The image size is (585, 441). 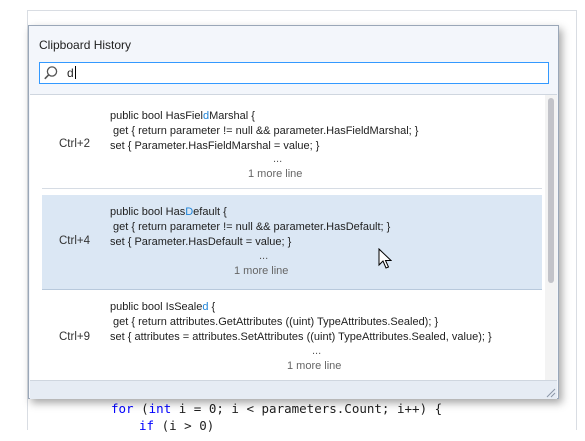 I want to click on code-line-if: if (i > 0), so click(x=176, y=425).